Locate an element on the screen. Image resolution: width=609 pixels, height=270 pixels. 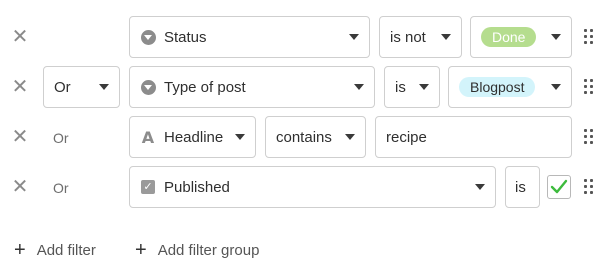
add-filter-label: Add filter is located at coordinates (66, 250).